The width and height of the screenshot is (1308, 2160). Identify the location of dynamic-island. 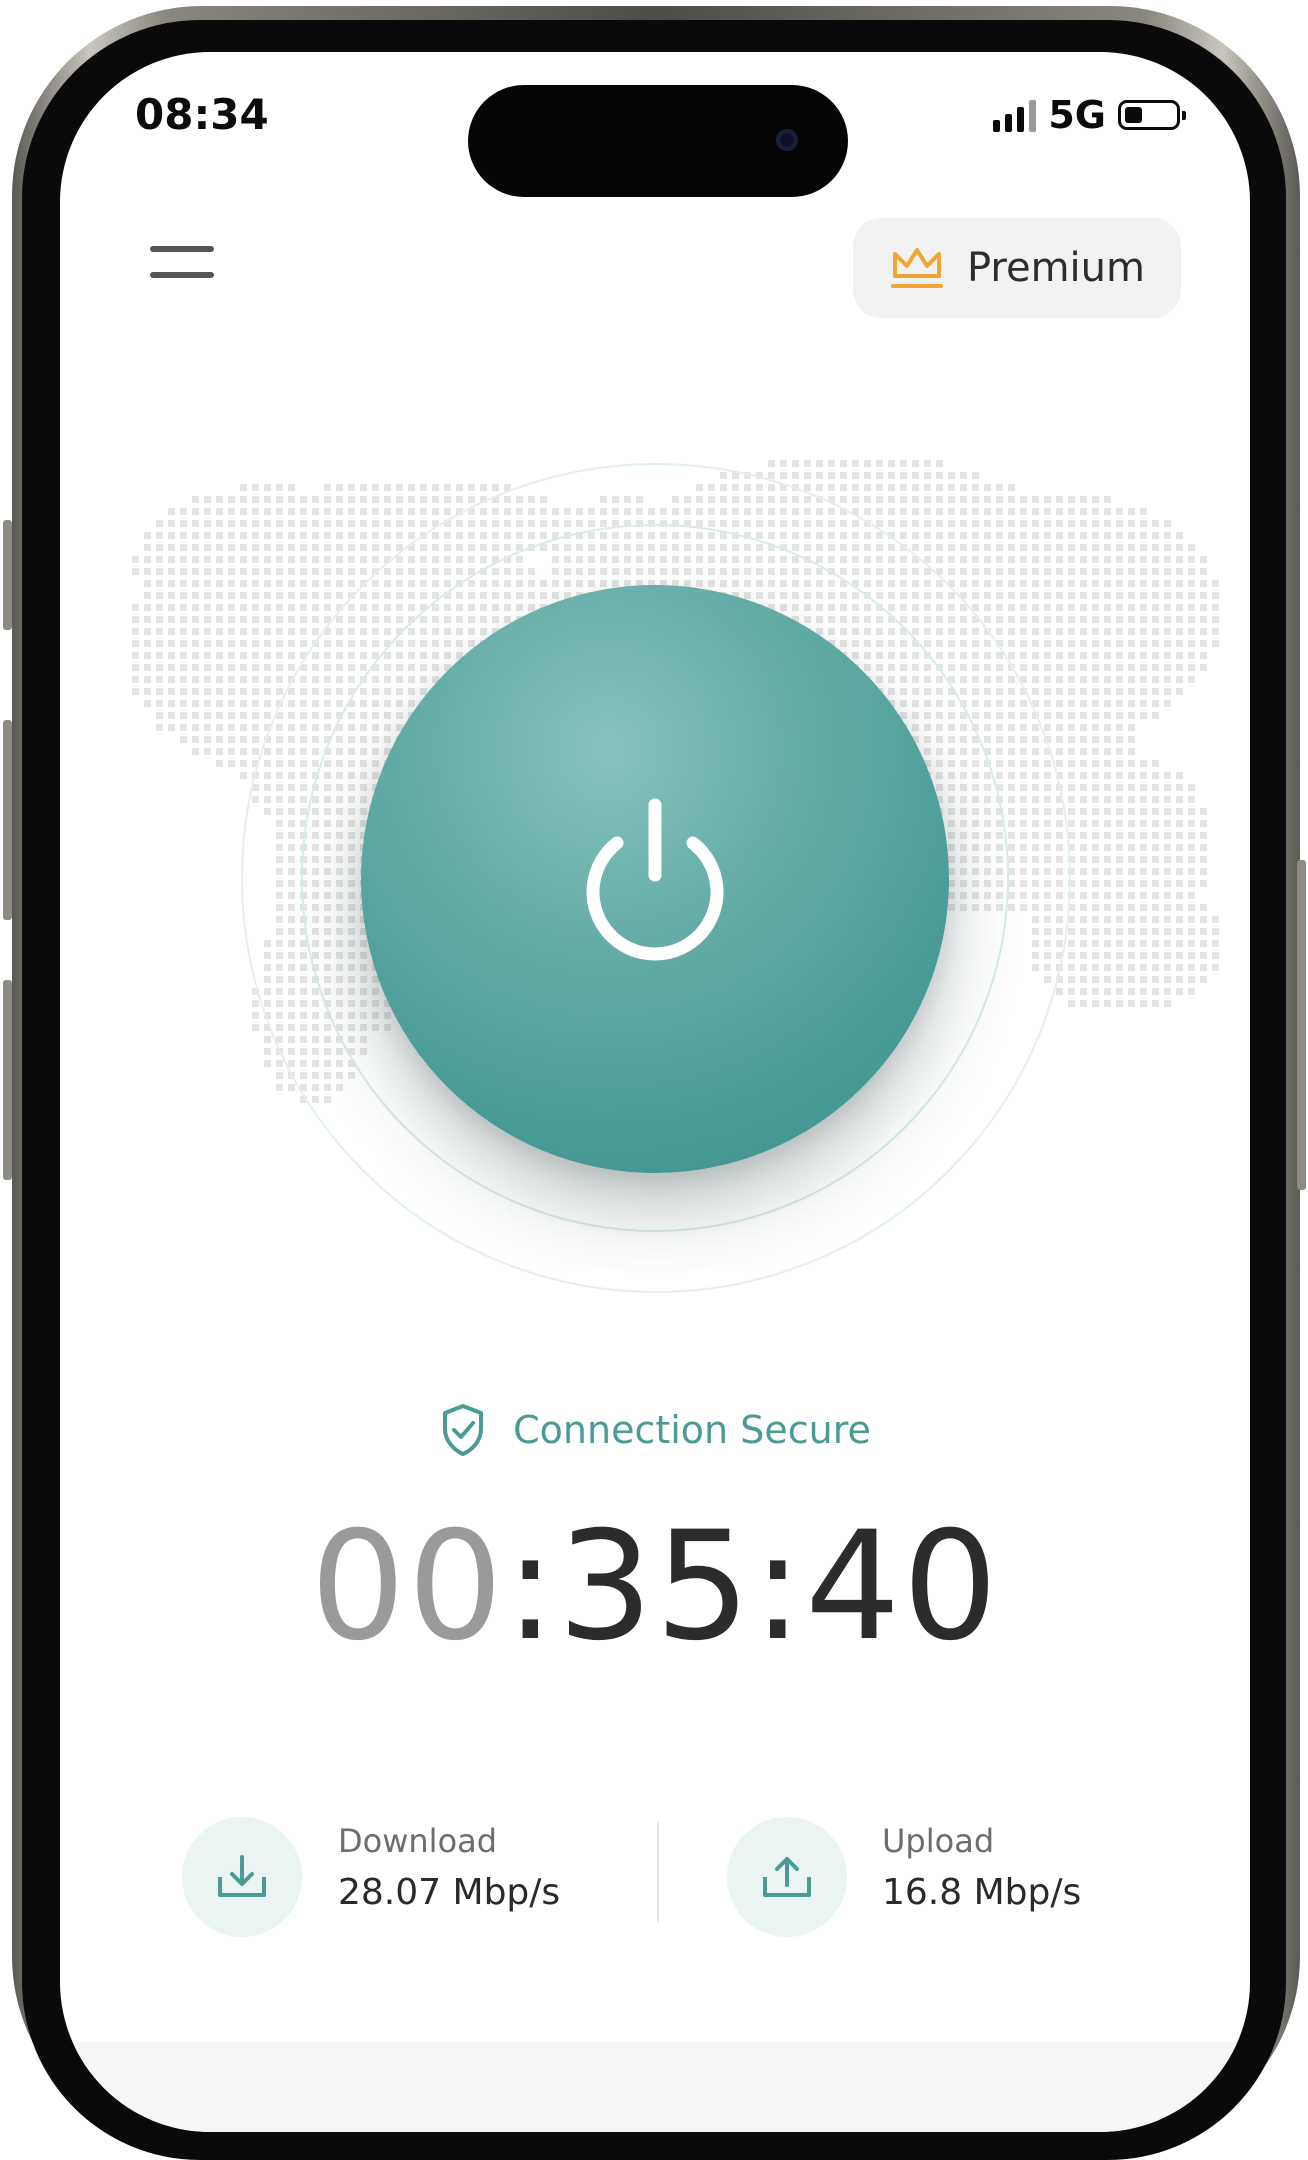
(658, 141).